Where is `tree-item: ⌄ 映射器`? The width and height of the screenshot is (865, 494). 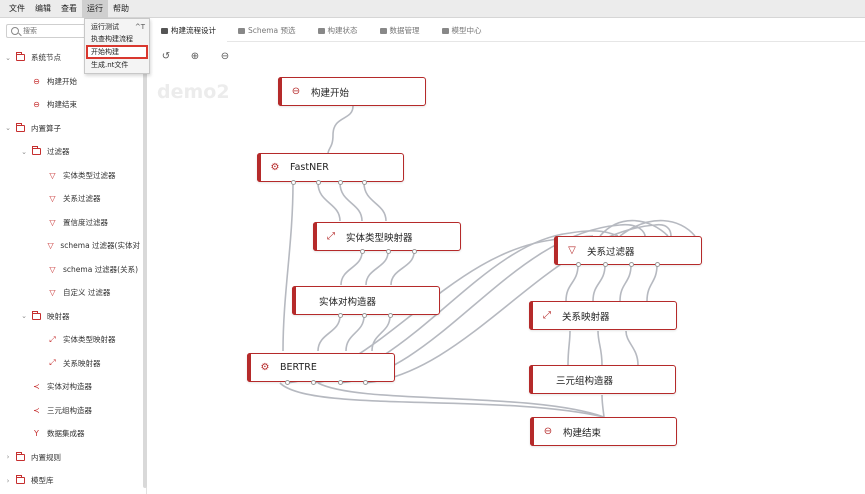 tree-item: ⌄ 映射器 is located at coordinates (70, 317).